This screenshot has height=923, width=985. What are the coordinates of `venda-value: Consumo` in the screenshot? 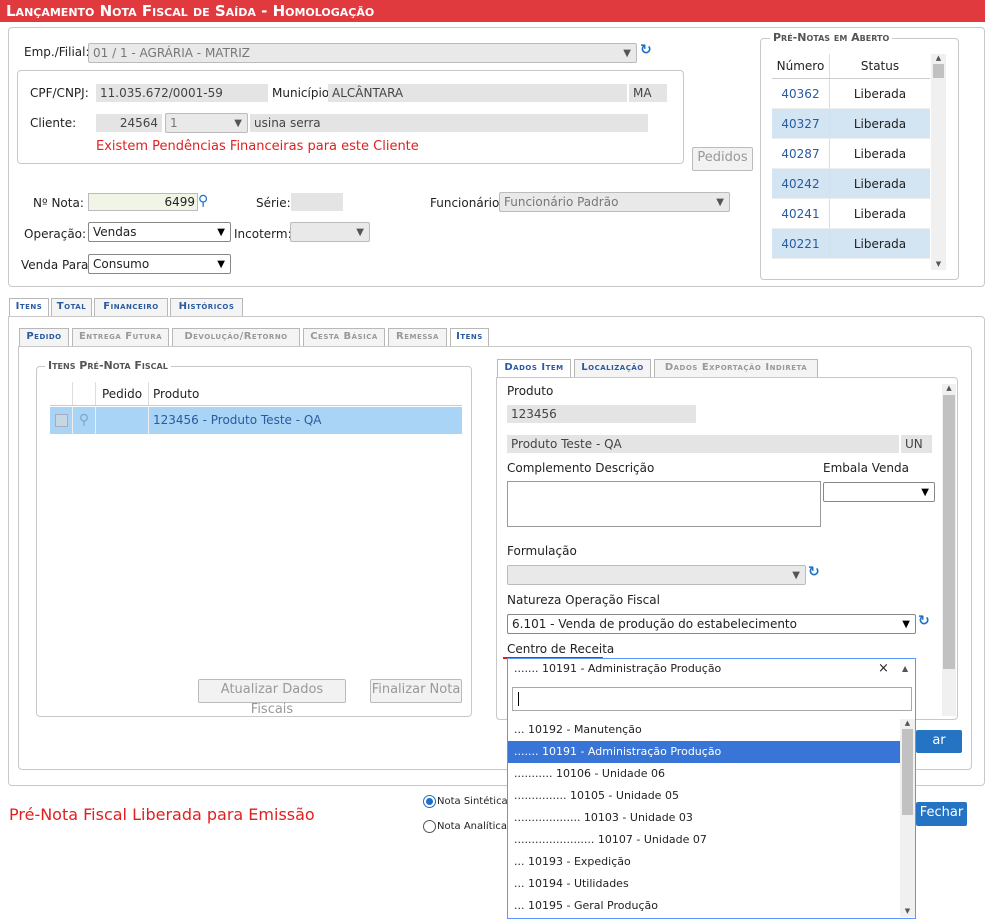 It's located at (121, 264).